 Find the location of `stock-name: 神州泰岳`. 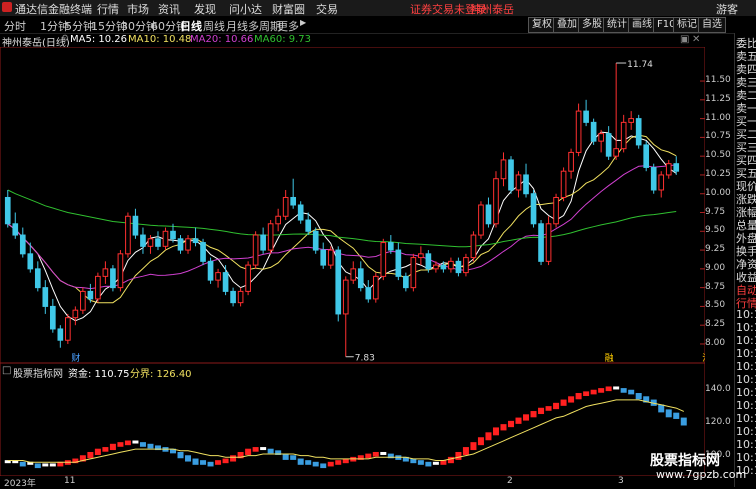

stock-name: 神州泰岳 is located at coordinates (492, 9).